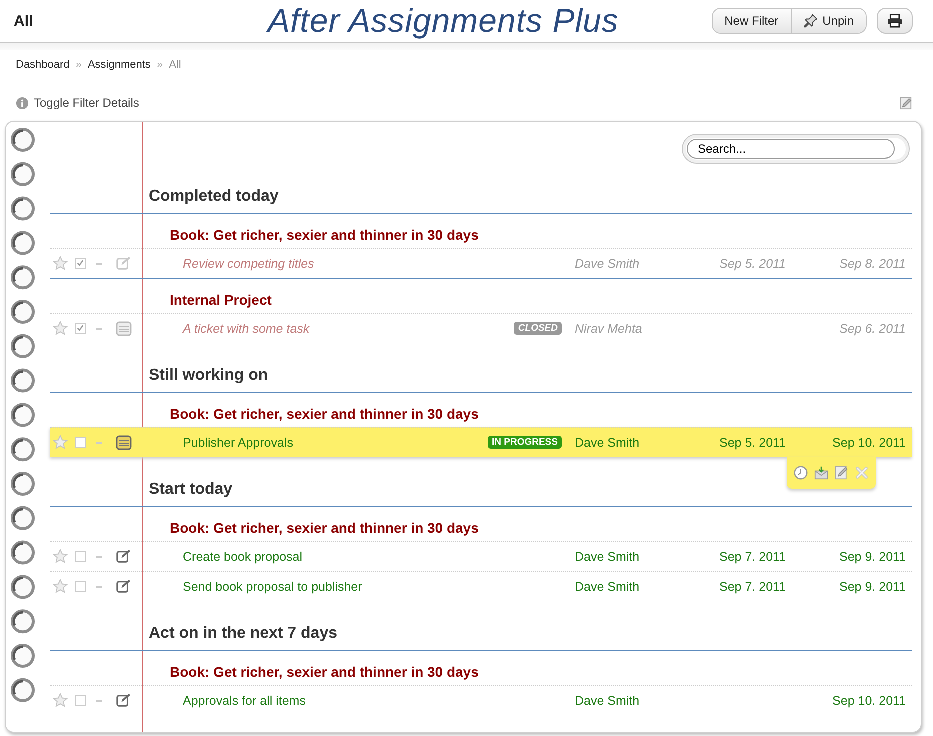 The image size is (933, 736). What do you see at coordinates (481, 263) in the screenshot?
I see `task-row: Review competing titles Dave Smith Sep 5. 2011 Sep 8. 2011` at bounding box center [481, 263].